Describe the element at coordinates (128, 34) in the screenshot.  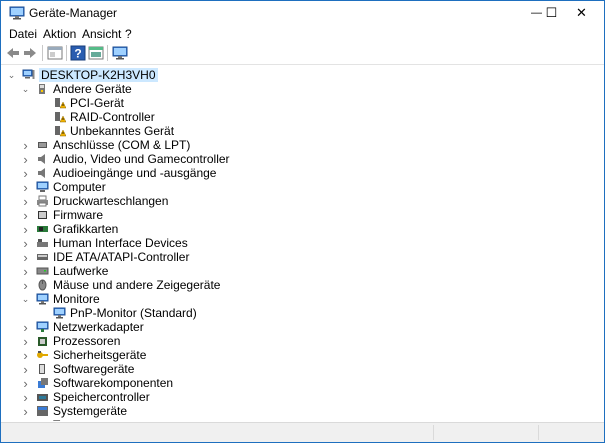
I see `menu-help: ?` at that location.